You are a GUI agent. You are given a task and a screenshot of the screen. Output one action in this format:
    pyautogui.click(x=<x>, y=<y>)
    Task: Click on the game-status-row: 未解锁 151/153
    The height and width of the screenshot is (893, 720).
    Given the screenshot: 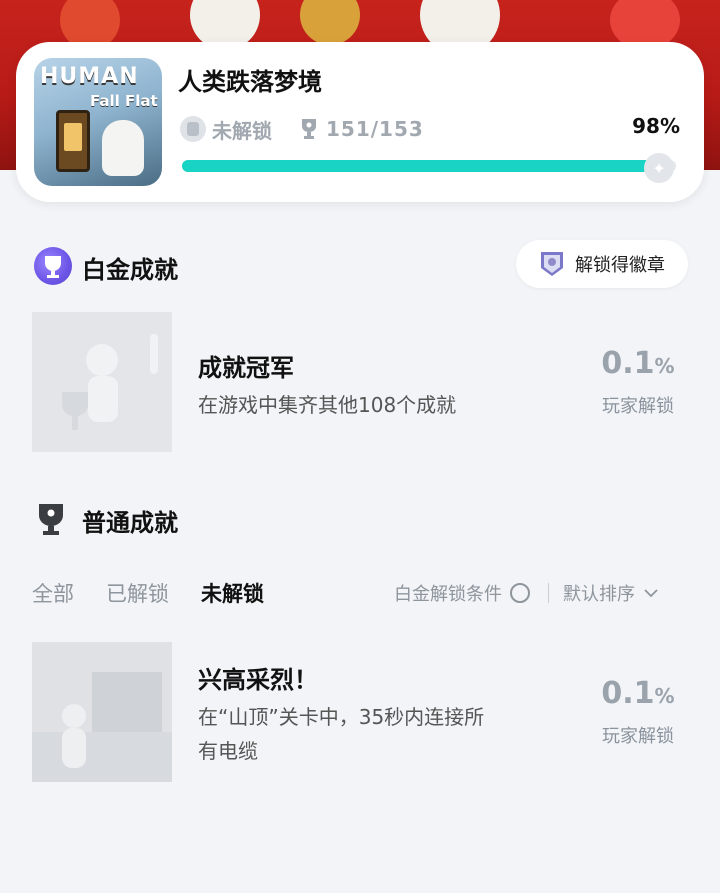 What is the action you would take?
    pyautogui.click(x=302, y=129)
    